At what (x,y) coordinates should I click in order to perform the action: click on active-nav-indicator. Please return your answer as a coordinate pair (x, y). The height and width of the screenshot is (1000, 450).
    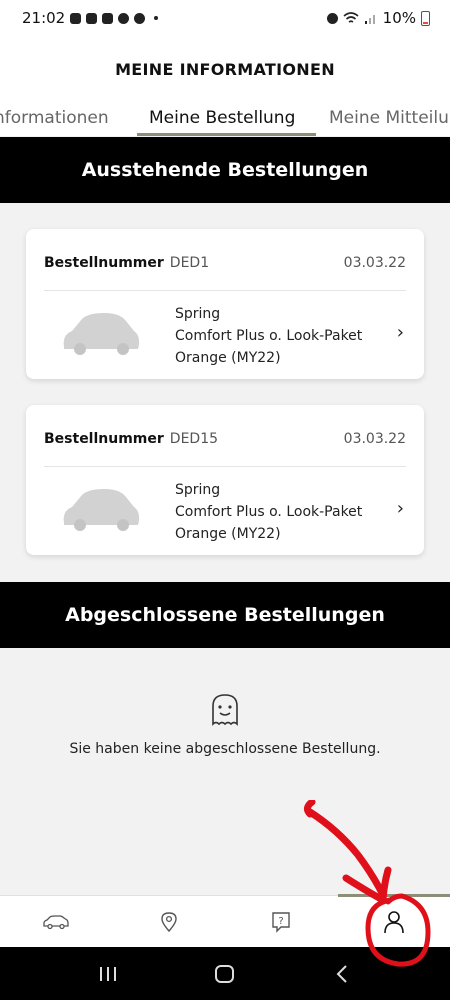
    Looking at the image, I should click on (394, 895).